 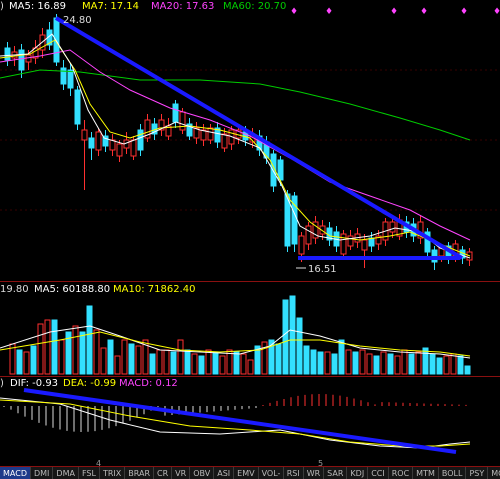 I want to click on macd-value-label: MACD: 0.12, so click(x=148, y=383).